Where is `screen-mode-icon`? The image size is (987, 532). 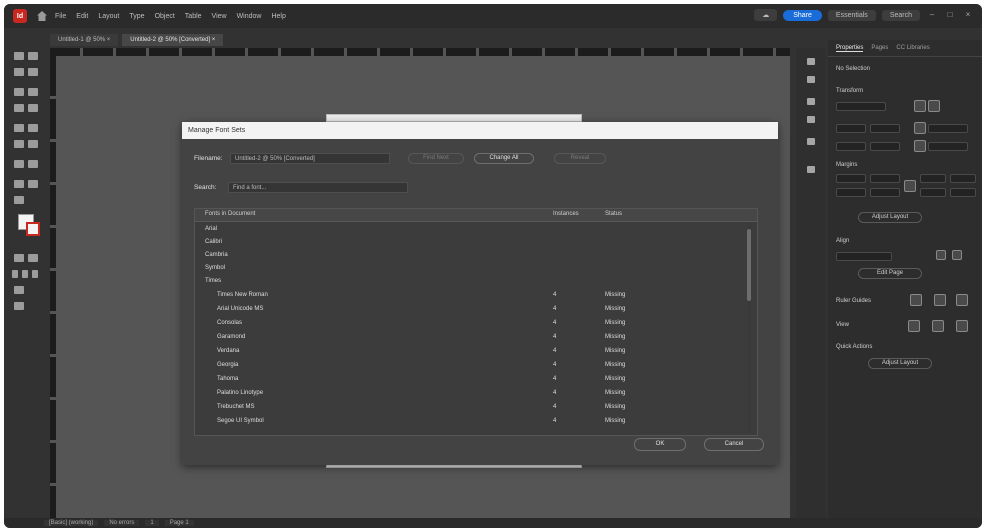
screen-mode-icon is located at coordinates (19, 306).